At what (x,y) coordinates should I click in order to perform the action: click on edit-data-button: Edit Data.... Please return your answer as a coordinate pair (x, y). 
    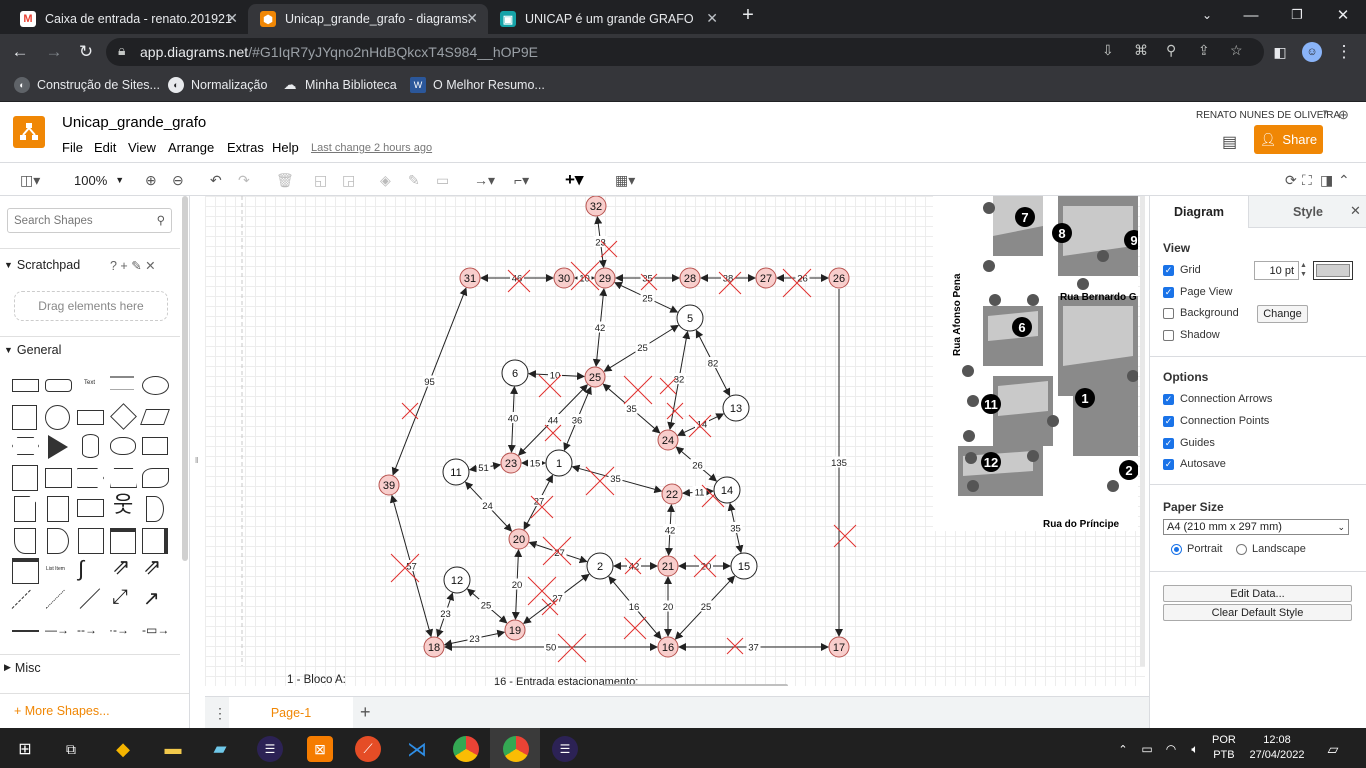
    Looking at the image, I should click on (1257, 593).